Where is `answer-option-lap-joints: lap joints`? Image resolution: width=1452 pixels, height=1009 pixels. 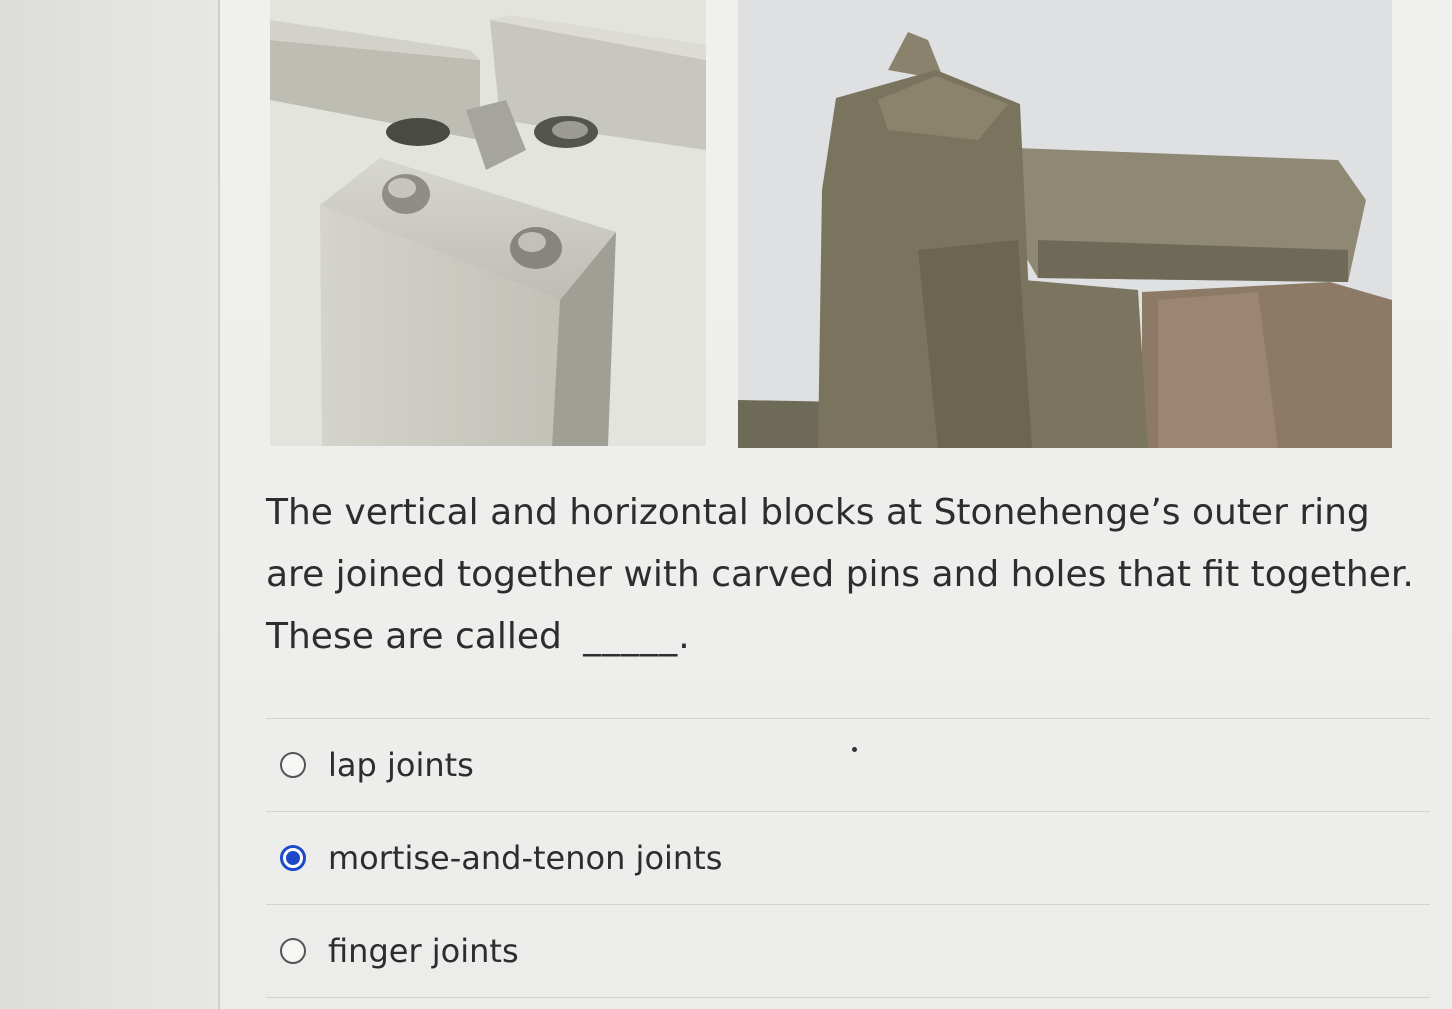
answer-option-lap-joints: lap joints is located at coordinates (848, 764).